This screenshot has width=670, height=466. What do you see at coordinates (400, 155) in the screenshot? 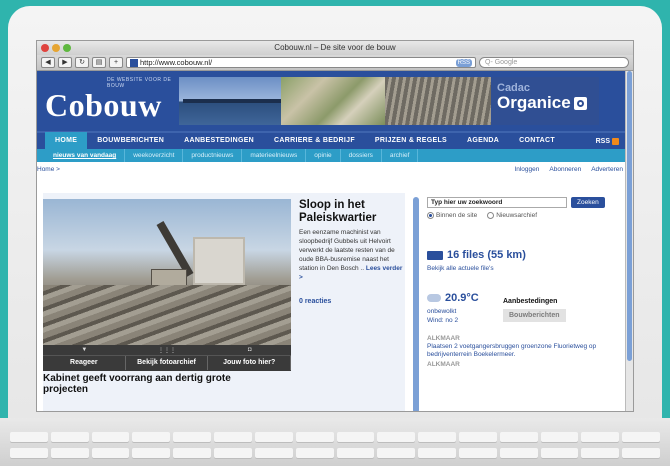
I see `subnav-item-archief: archief` at bounding box center [400, 155].